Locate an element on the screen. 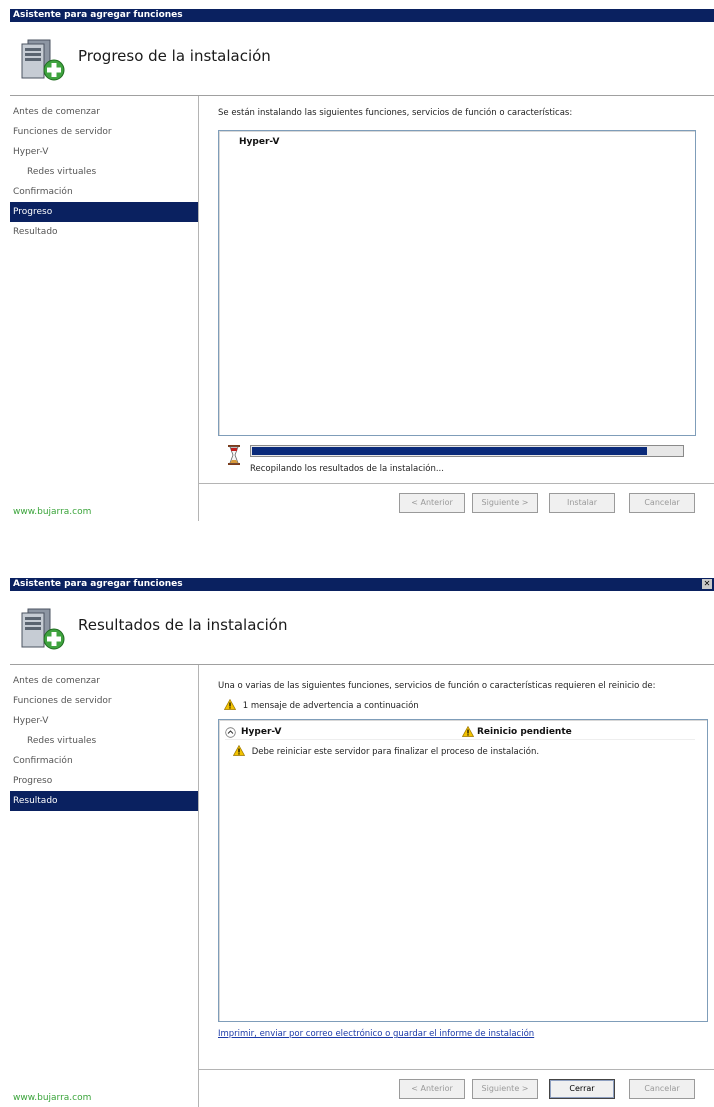 Image resolution: width=714 pixels, height=1107 pixels. close-icon: ✕ is located at coordinates (707, 584).